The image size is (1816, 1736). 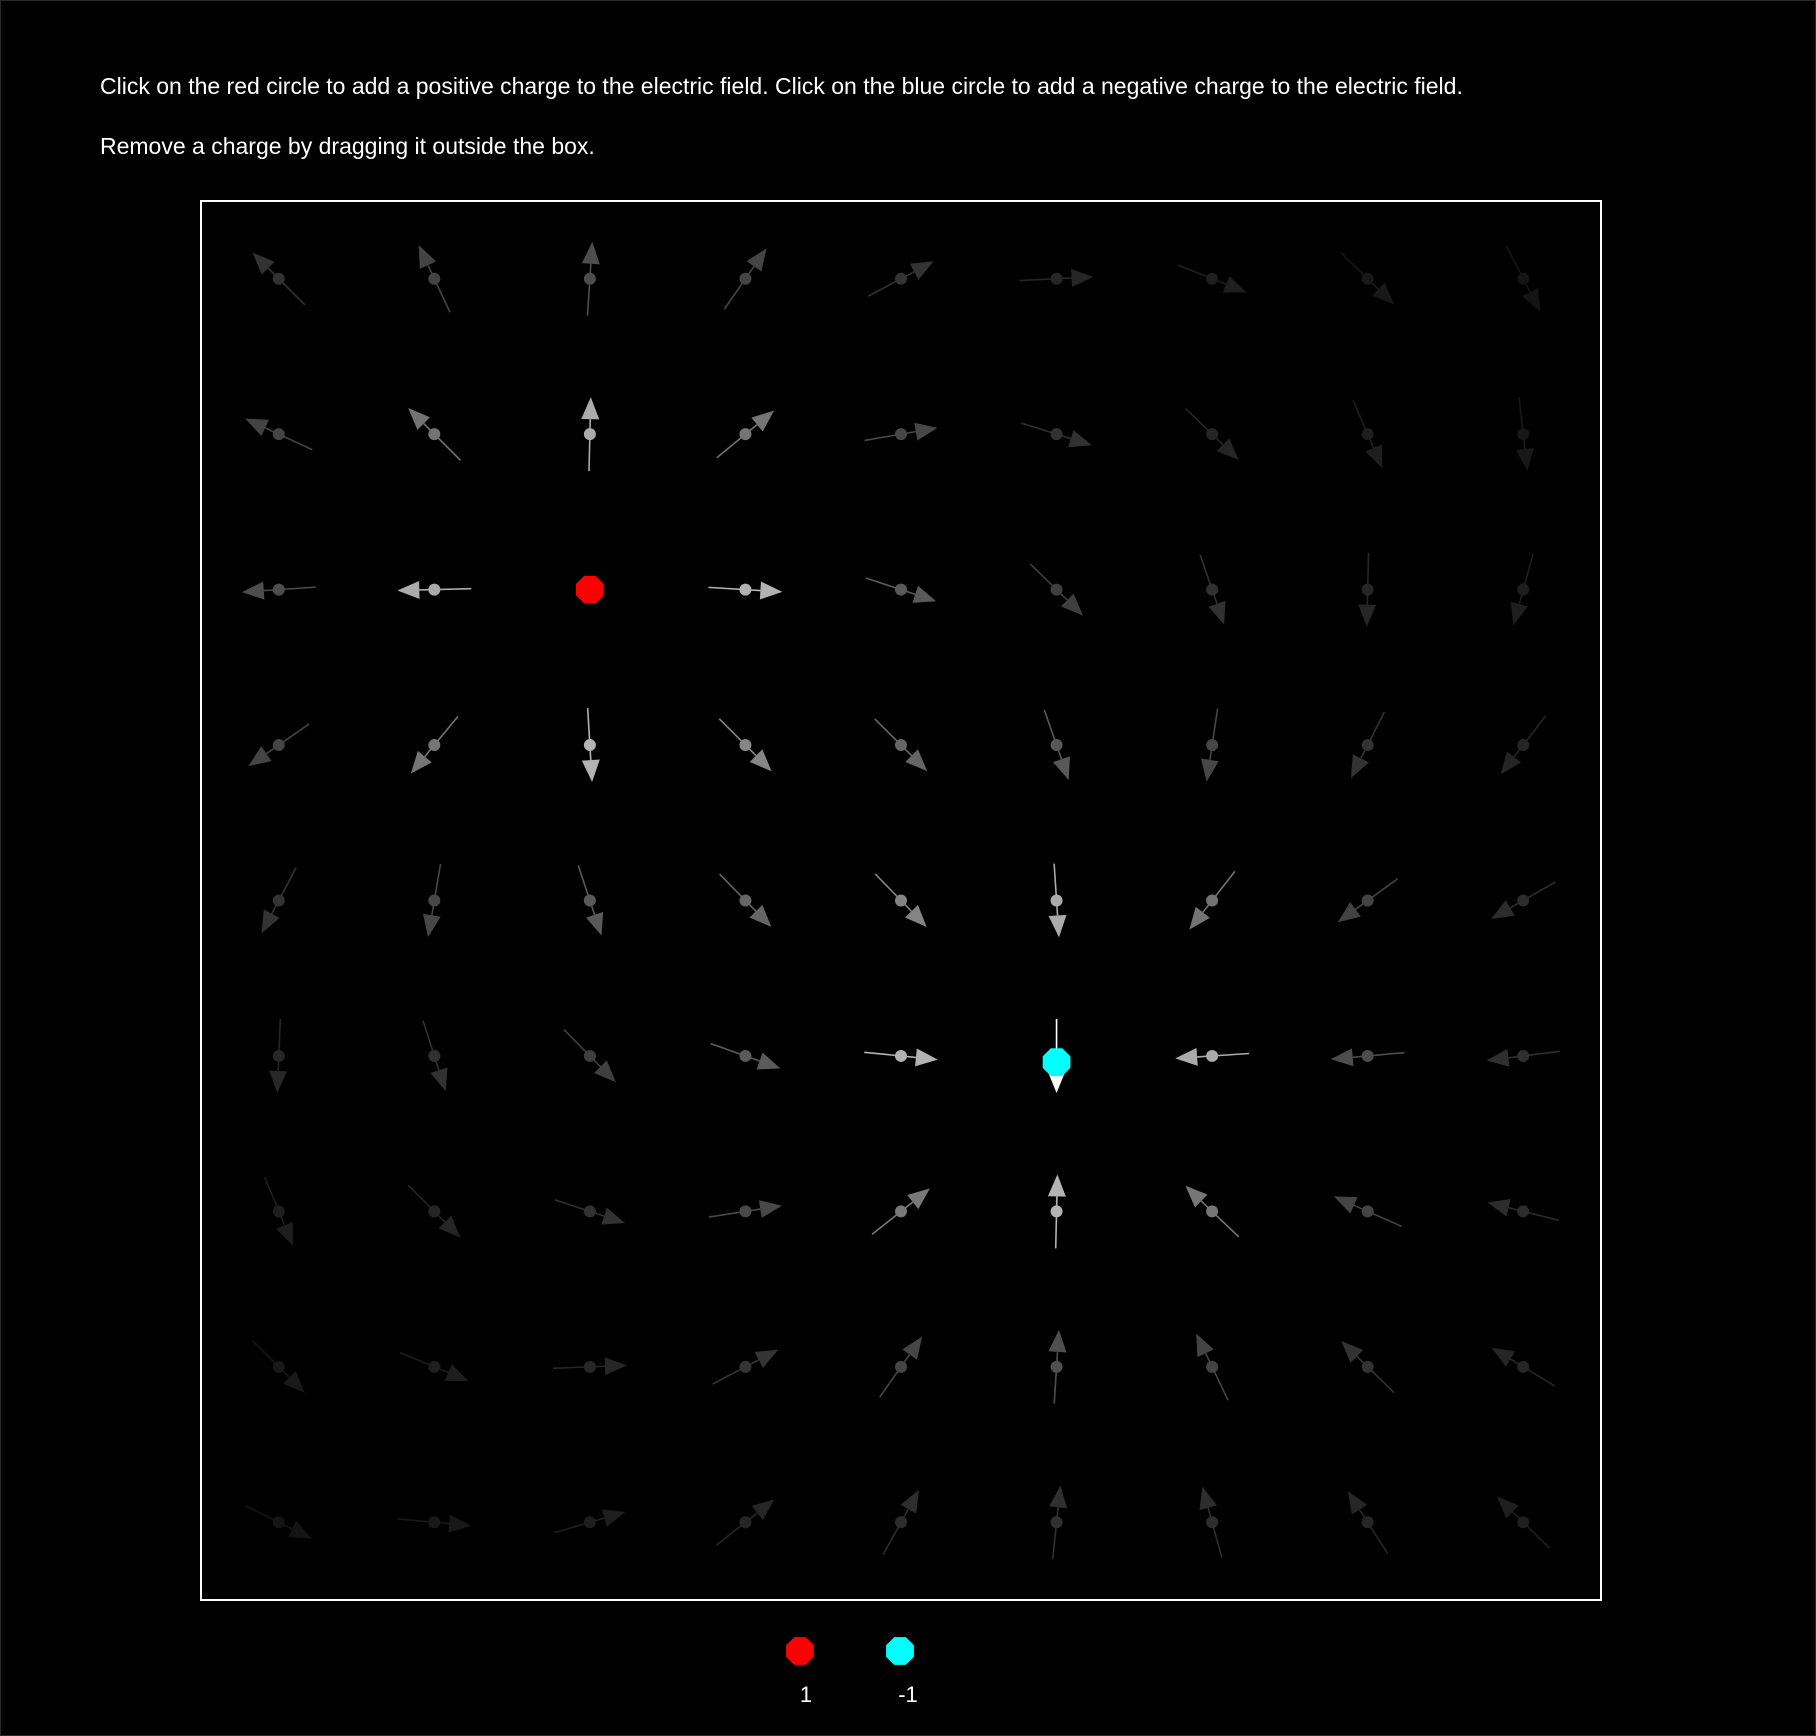 I want to click on positive-charge-value-label: 1, so click(x=806, y=1694).